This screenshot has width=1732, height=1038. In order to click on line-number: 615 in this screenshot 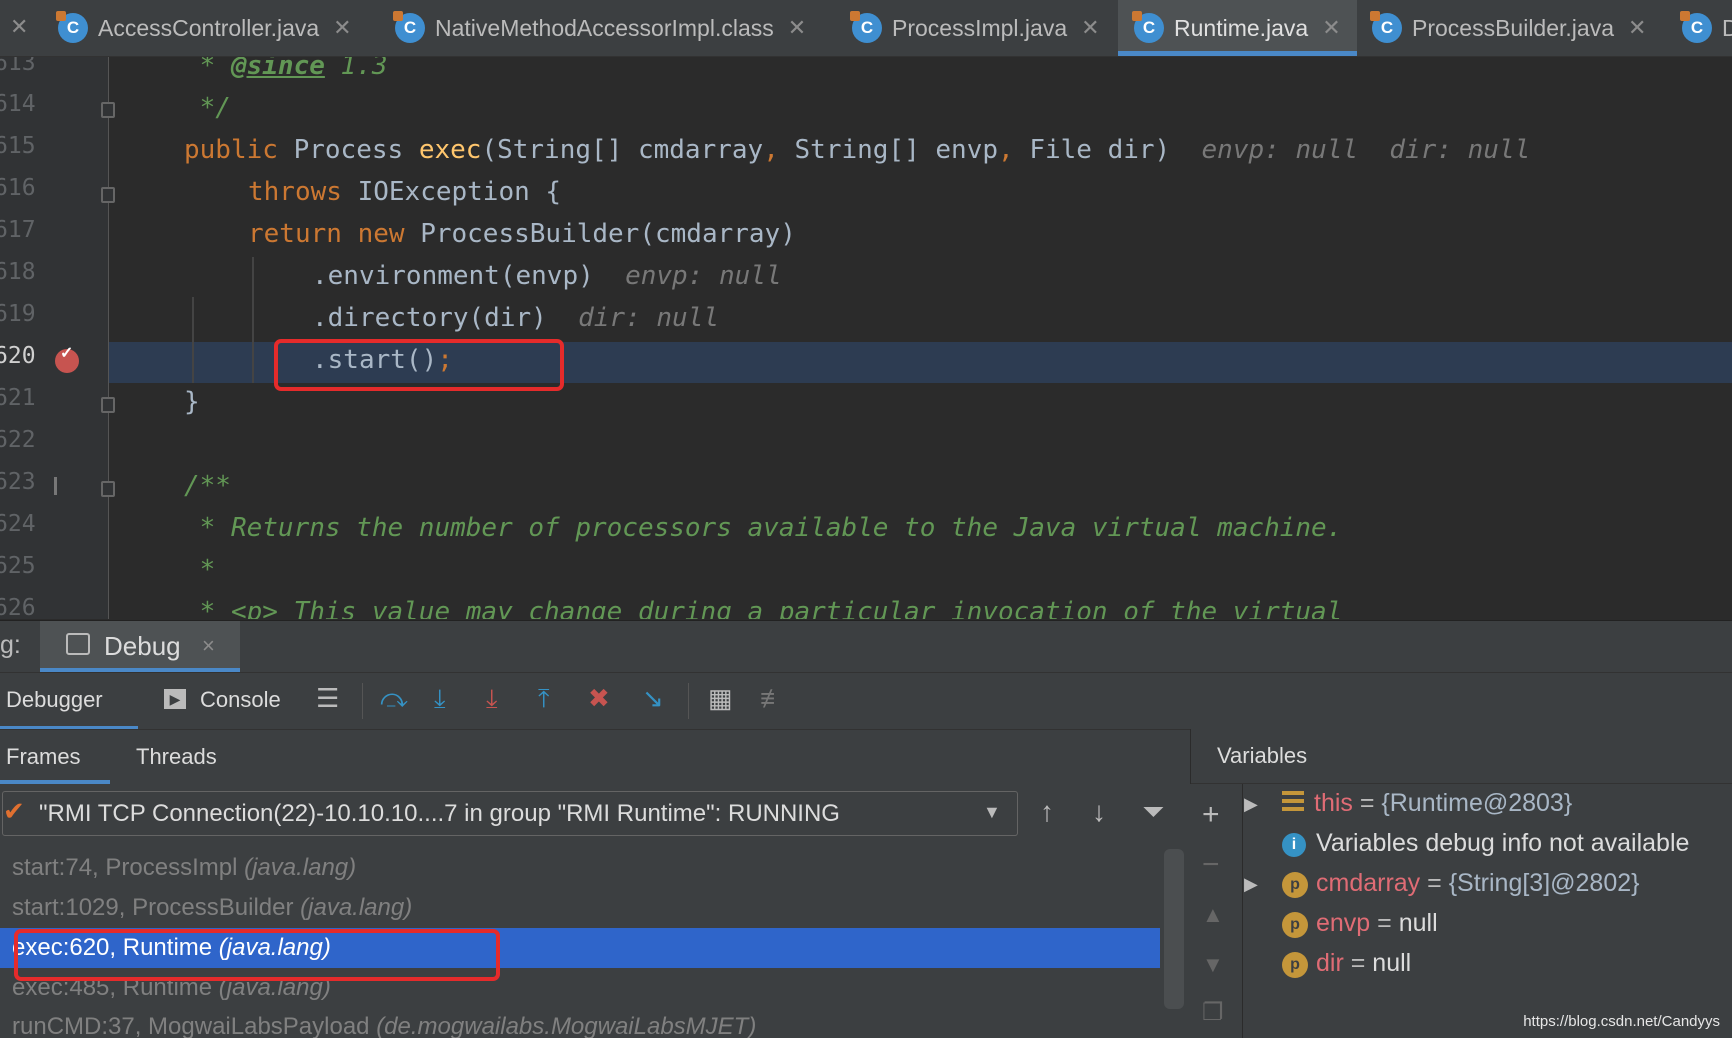, I will do `click(18, 146)`.